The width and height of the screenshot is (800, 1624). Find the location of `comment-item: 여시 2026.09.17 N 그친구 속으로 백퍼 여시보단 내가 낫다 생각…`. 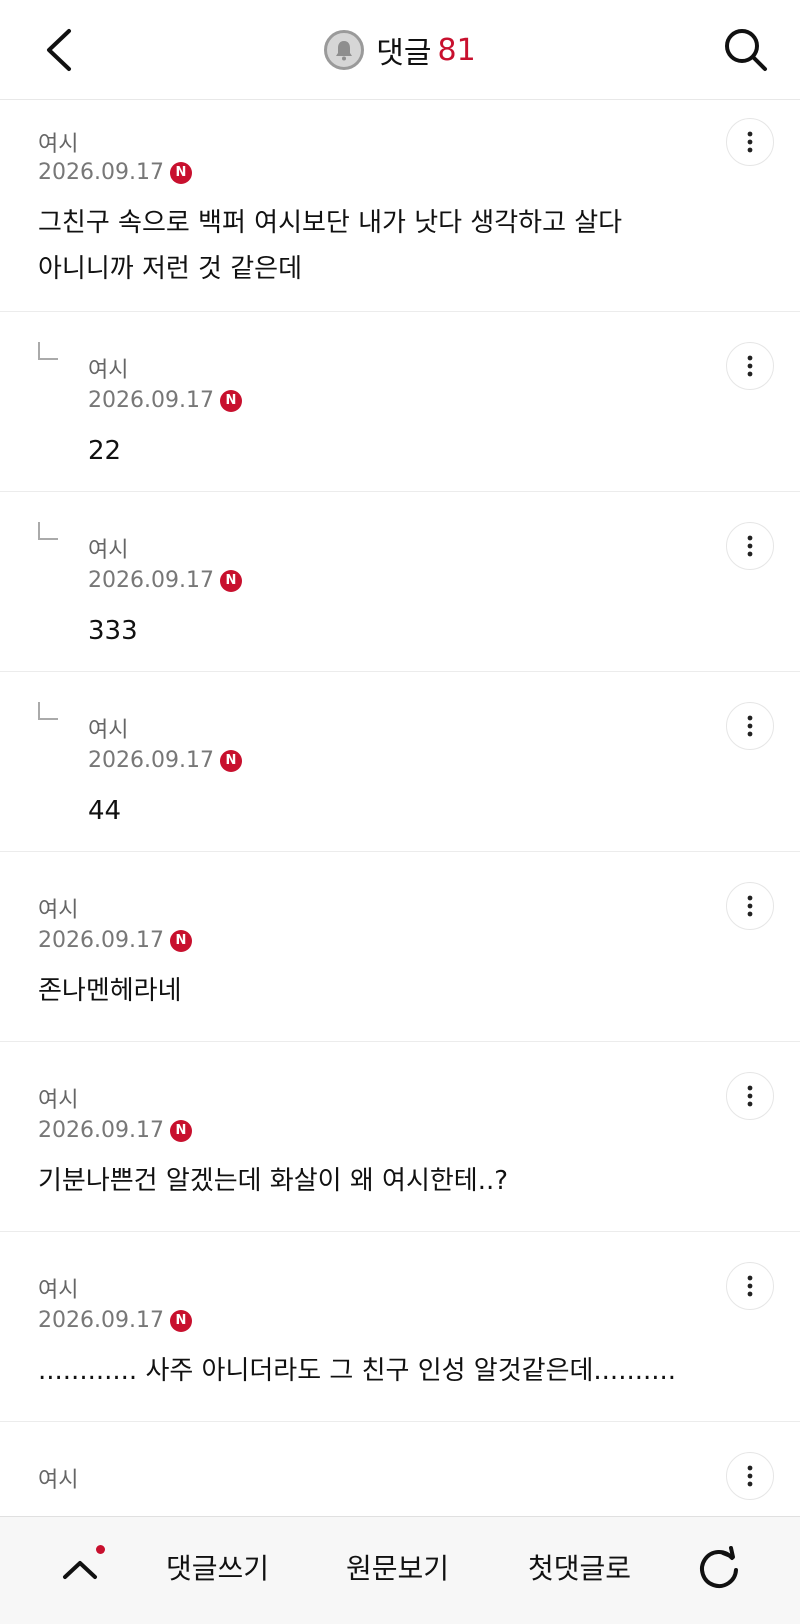

comment-item: 여시 2026.09.17 N 그친구 속으로 백퍼 여시보단 내가 낫다 생각… is located at coordinates (400, 206).